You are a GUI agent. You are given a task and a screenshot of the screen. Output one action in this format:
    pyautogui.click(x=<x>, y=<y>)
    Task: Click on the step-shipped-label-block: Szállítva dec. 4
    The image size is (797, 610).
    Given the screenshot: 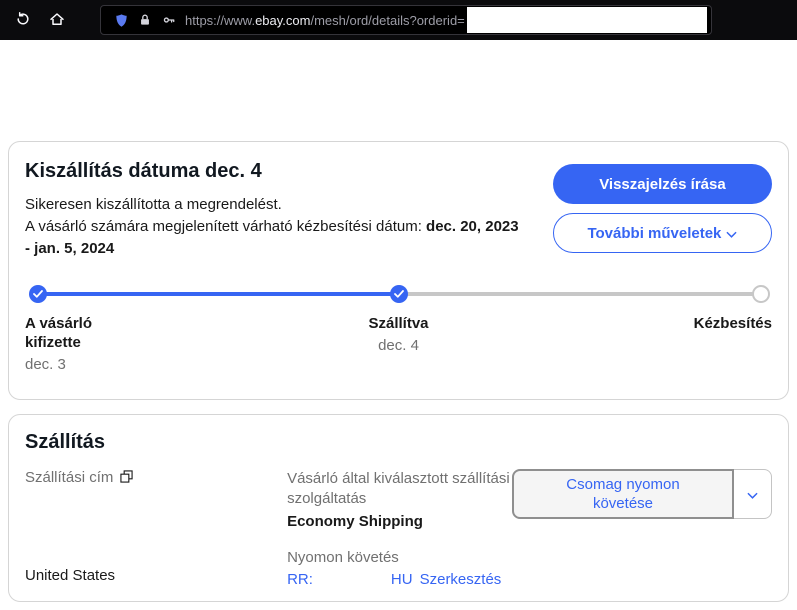 What is the action you would take?
    pyautogui.click(x=398, y=334)
    